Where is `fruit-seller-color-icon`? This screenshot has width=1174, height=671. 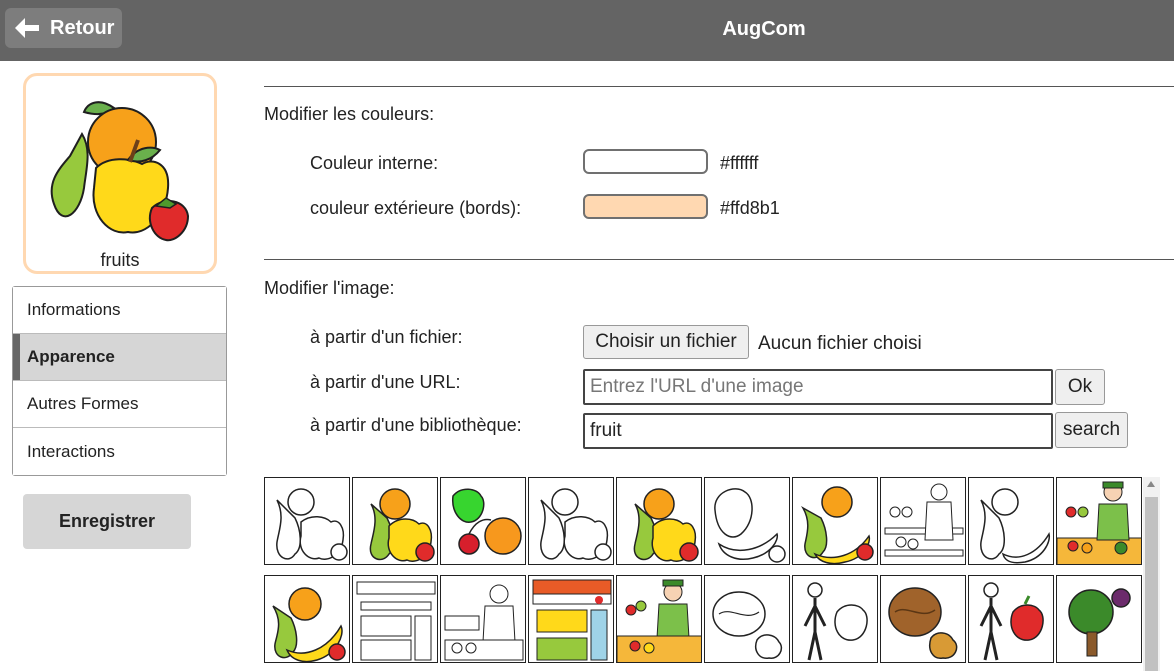
fruit-seller-color-icon is located at coordinates (1099, 522).